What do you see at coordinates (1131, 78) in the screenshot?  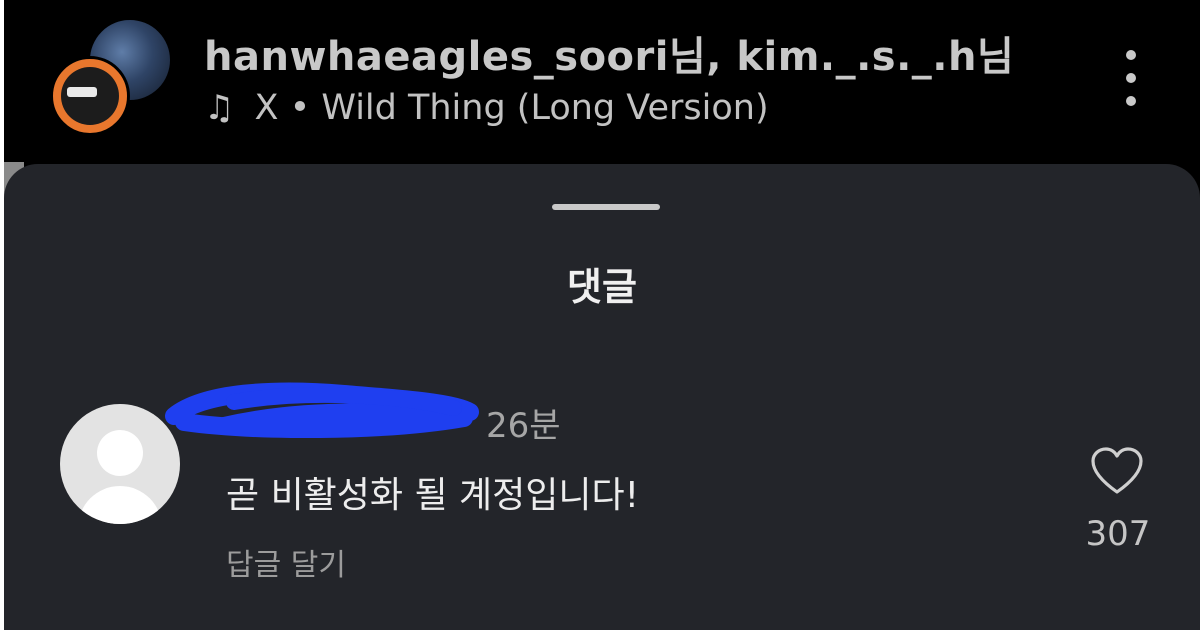 I see `more-vertical-icon` at bounding box center [1131, 78].